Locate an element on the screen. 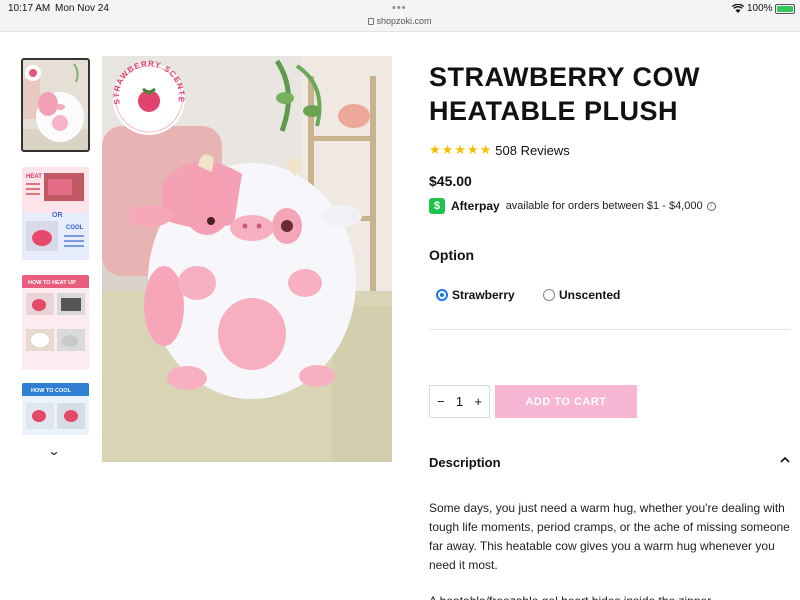 Image resolution: width=800 pixels, height=600 pixels. minus-icon: − is located at coordinates (441, 401).